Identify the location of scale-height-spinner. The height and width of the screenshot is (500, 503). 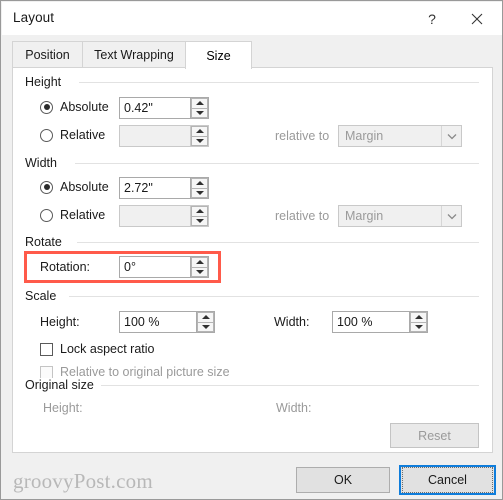
(205, 322).